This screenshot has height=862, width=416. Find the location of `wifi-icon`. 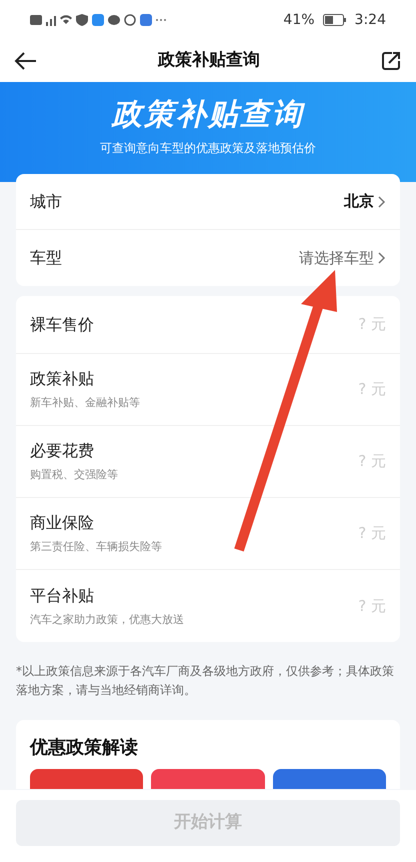

wifi-icon is located at coordinates (66, 20).